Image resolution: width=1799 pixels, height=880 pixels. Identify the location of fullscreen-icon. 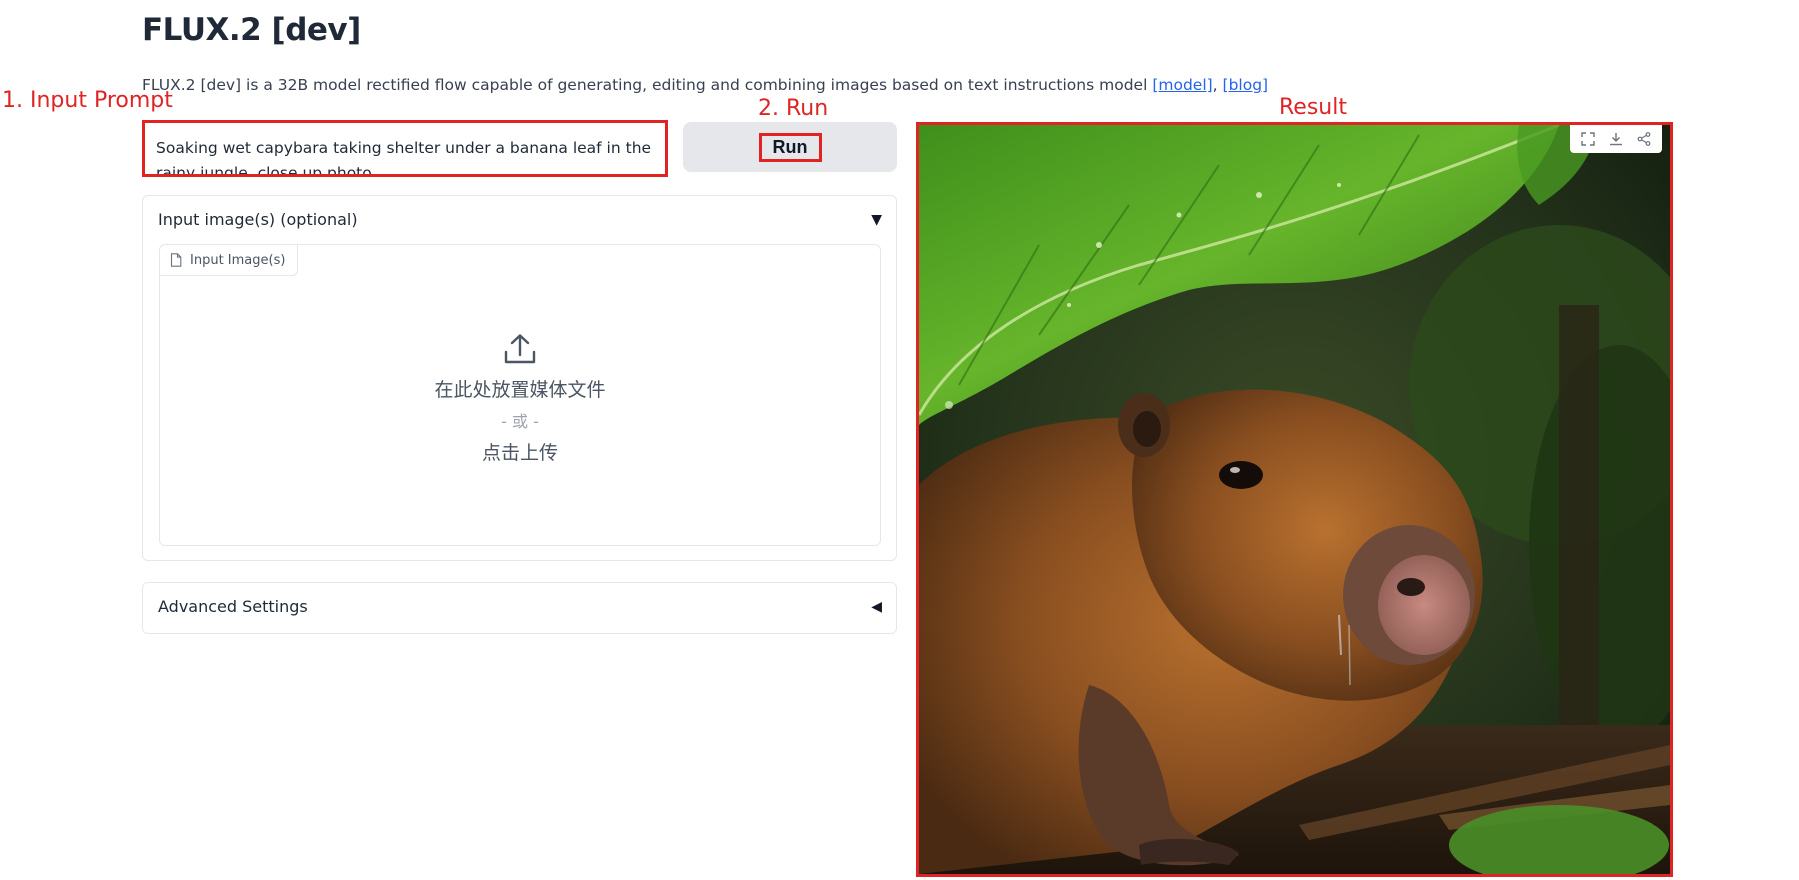
(1588, 139).